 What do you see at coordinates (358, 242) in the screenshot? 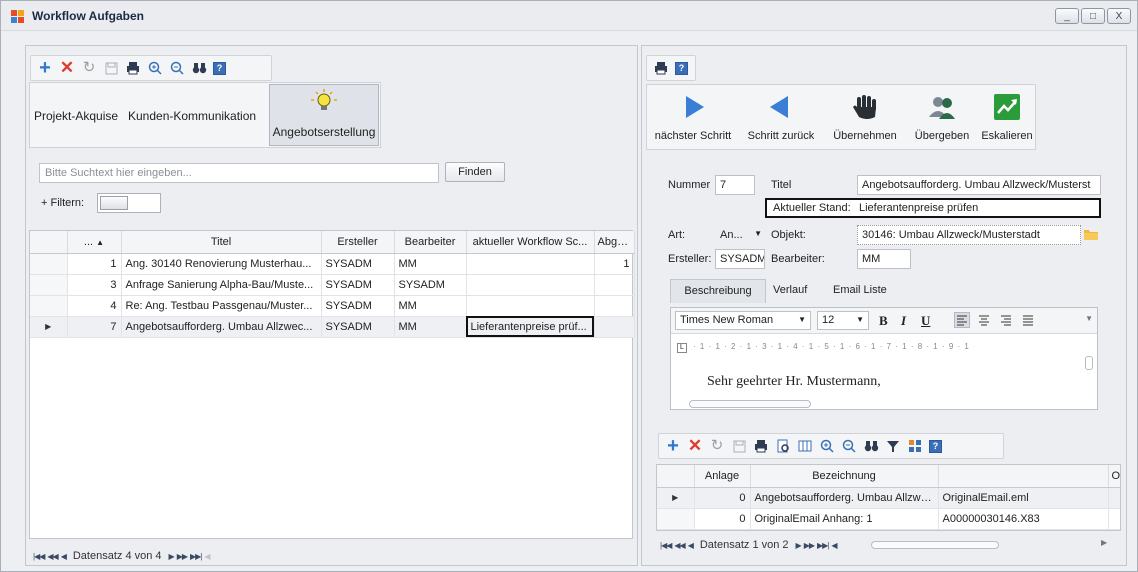
I see `column-header-ersteller: Ersteller` at bounding box center [358, 242].